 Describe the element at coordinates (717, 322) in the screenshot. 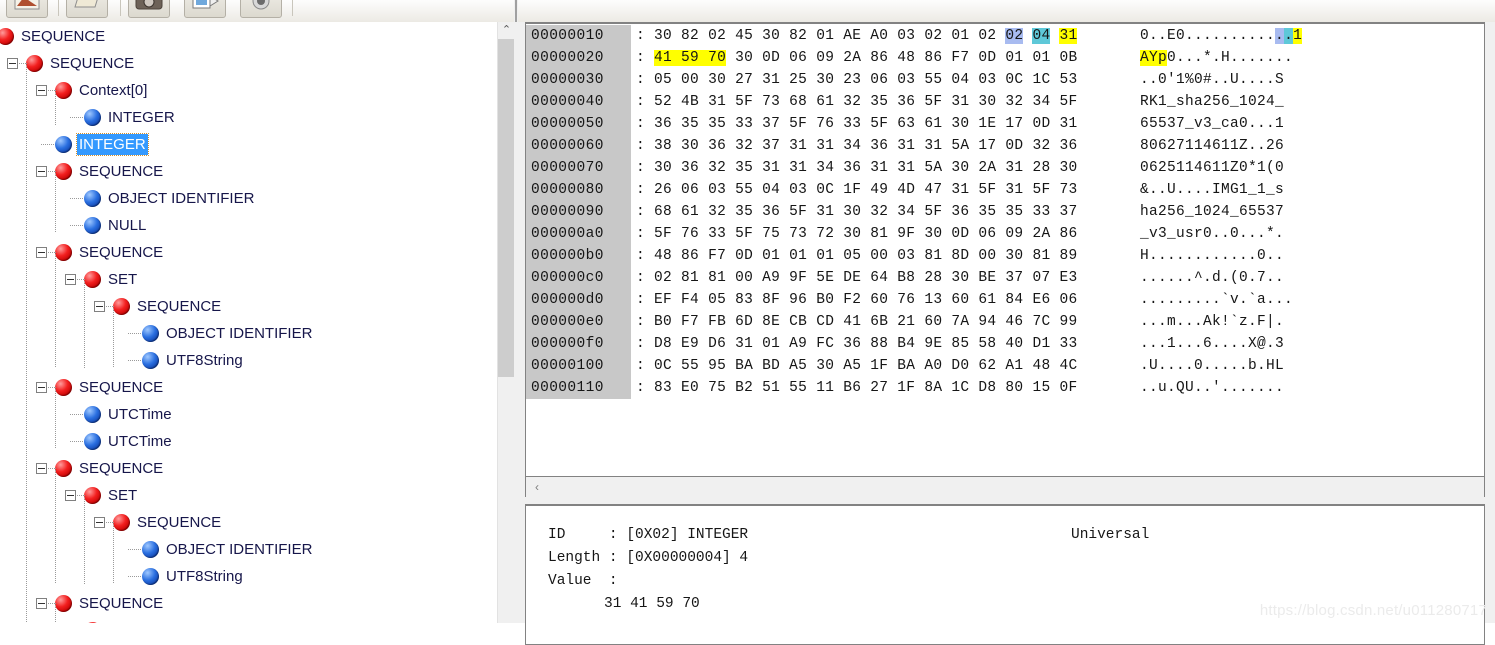

I see `hex-byte: FB` at that location.